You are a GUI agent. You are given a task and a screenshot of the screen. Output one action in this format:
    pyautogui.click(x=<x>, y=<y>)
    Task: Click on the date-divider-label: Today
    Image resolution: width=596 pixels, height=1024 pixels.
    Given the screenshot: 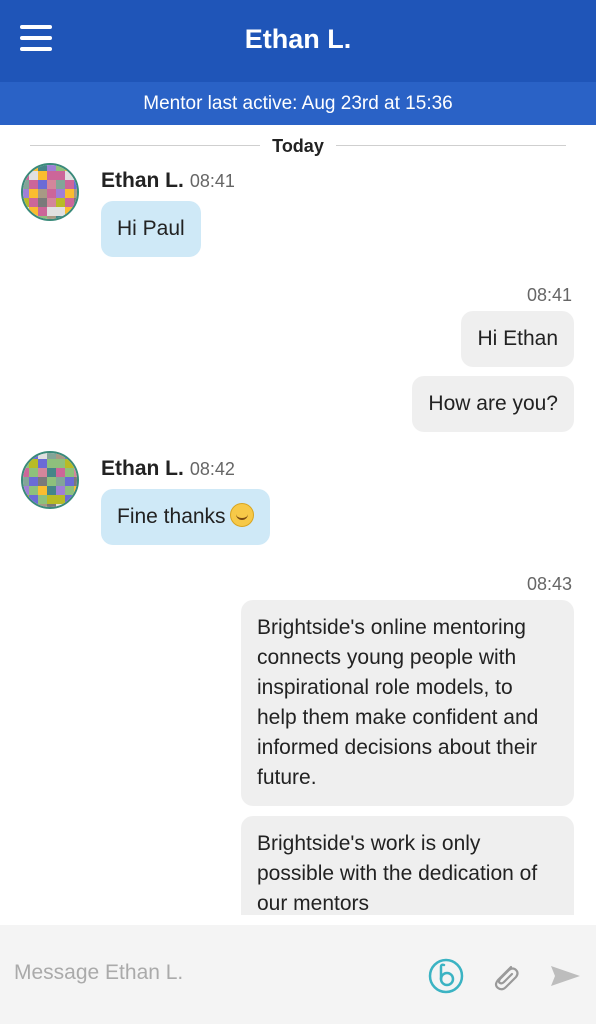 What is the action you would take?
    pyautogui.click(x=298, y=146)
    